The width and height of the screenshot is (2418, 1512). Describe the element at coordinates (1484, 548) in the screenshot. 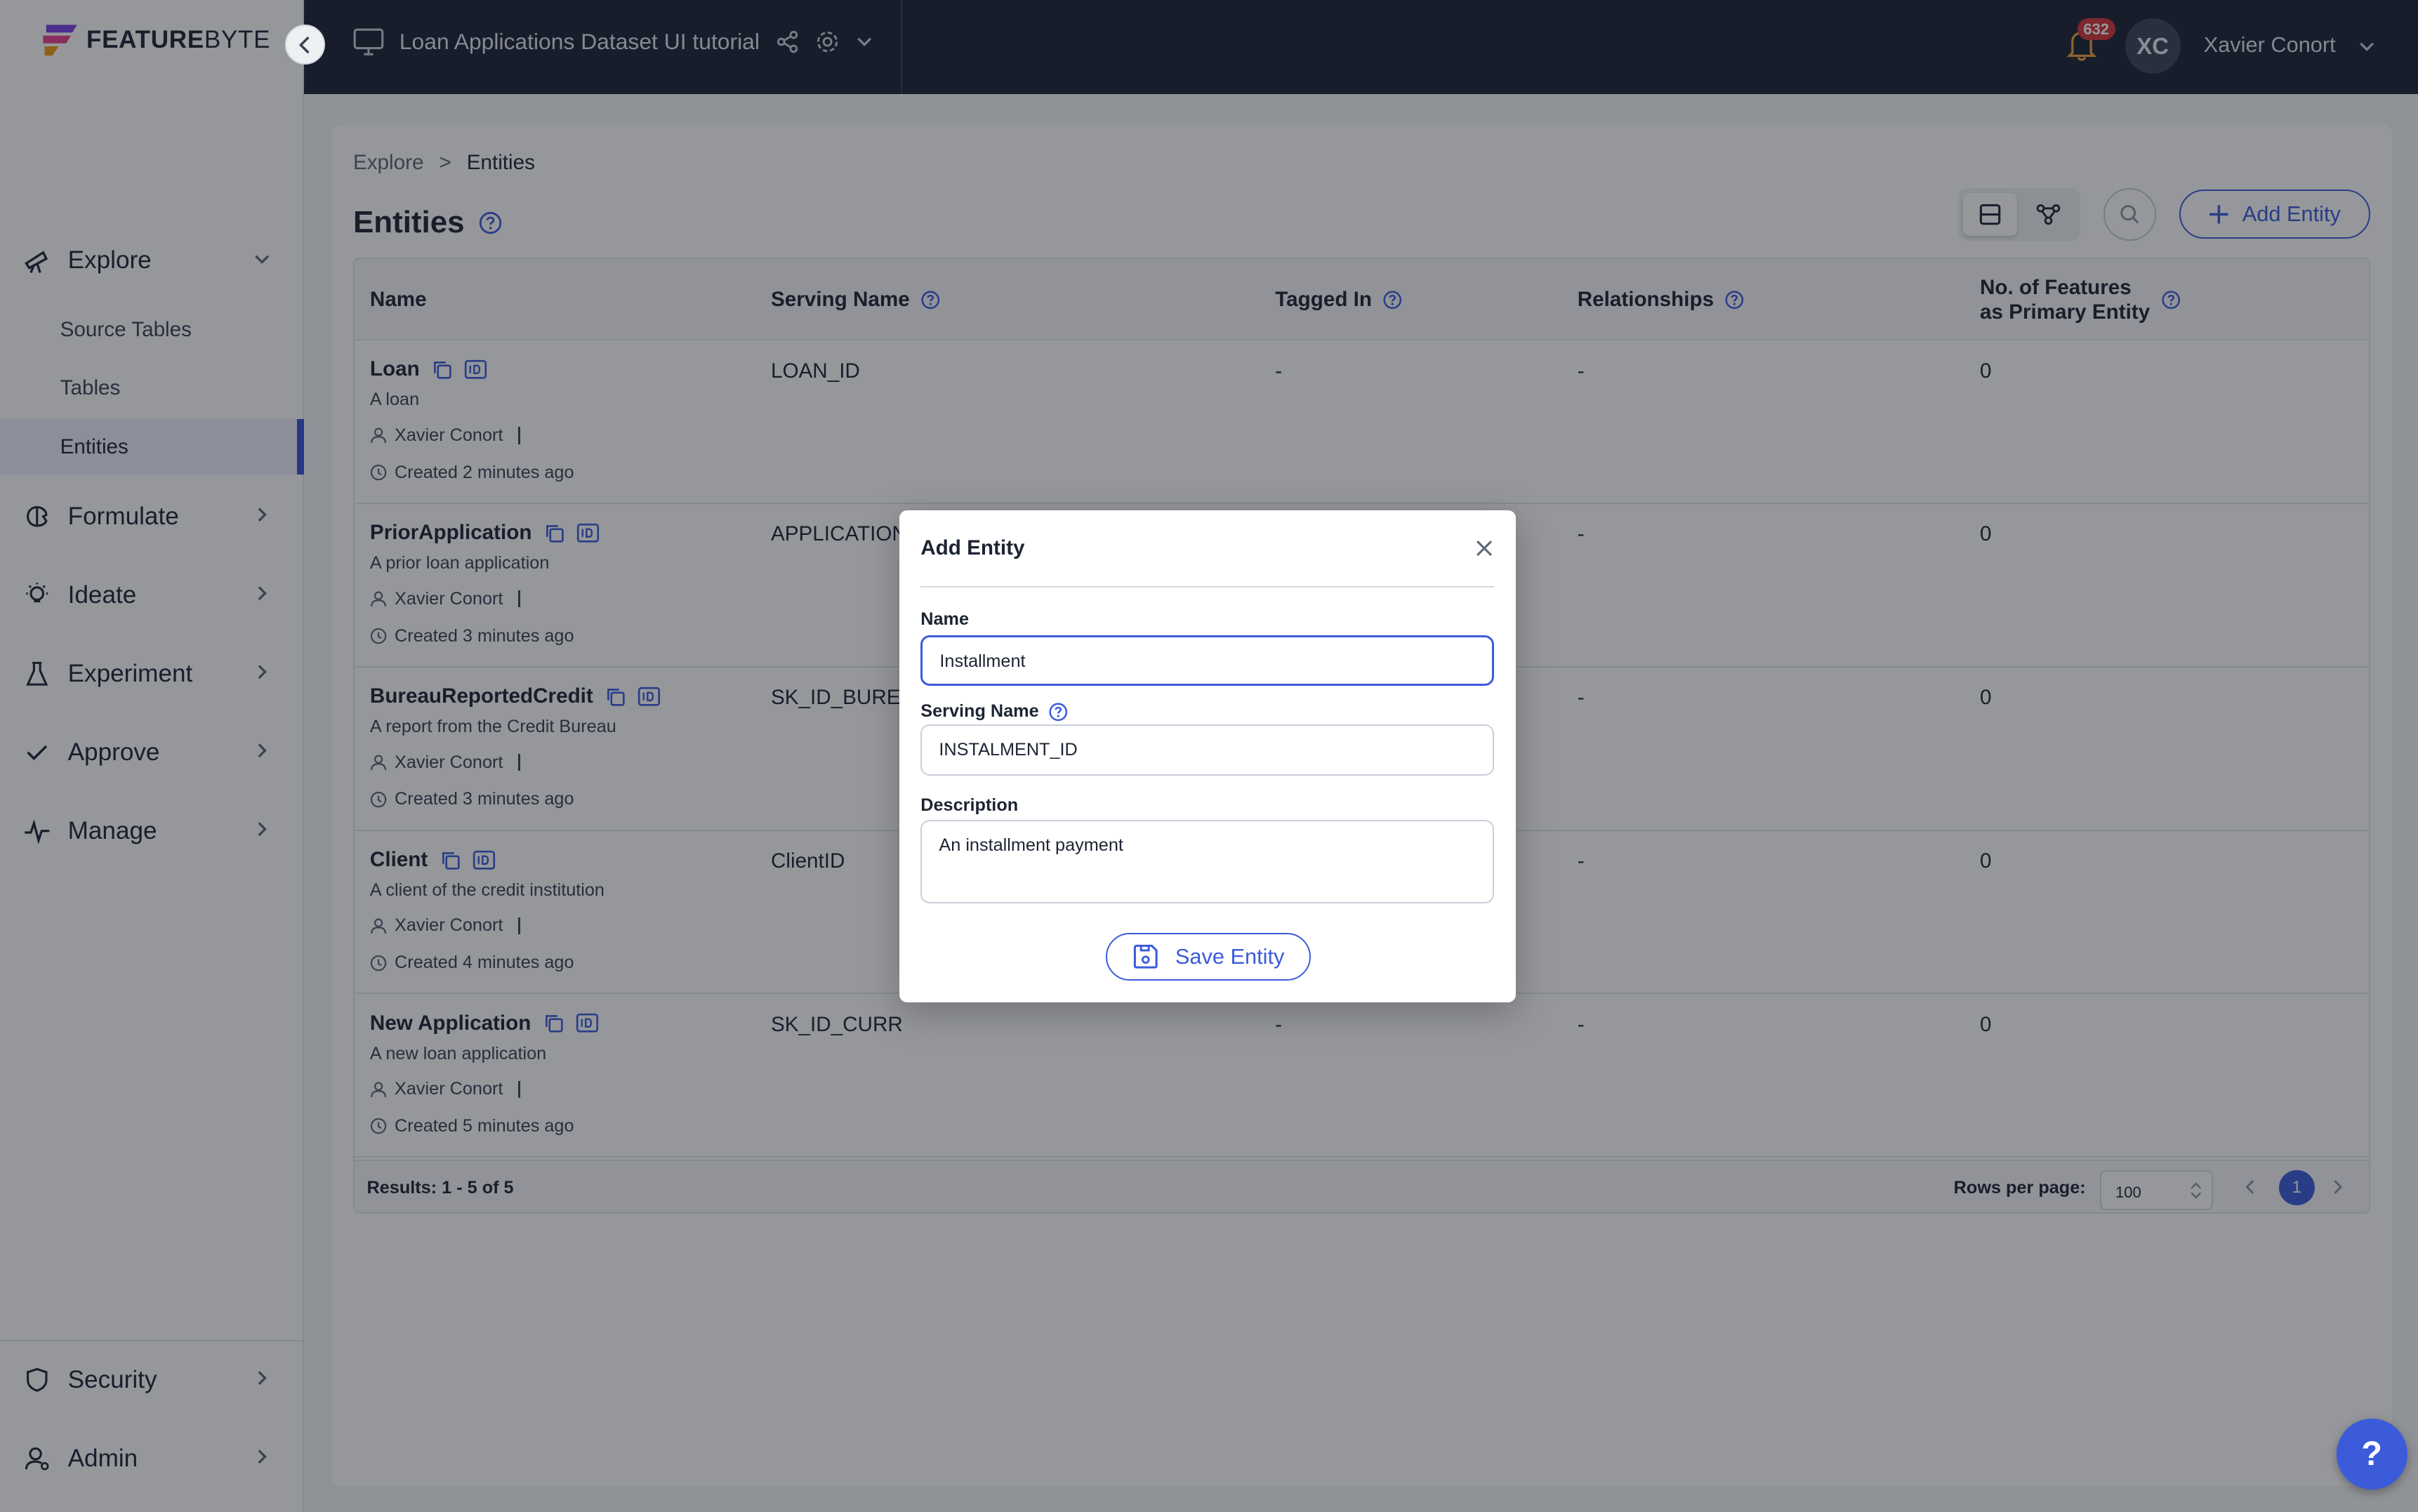

I see `close-icon` at that location.